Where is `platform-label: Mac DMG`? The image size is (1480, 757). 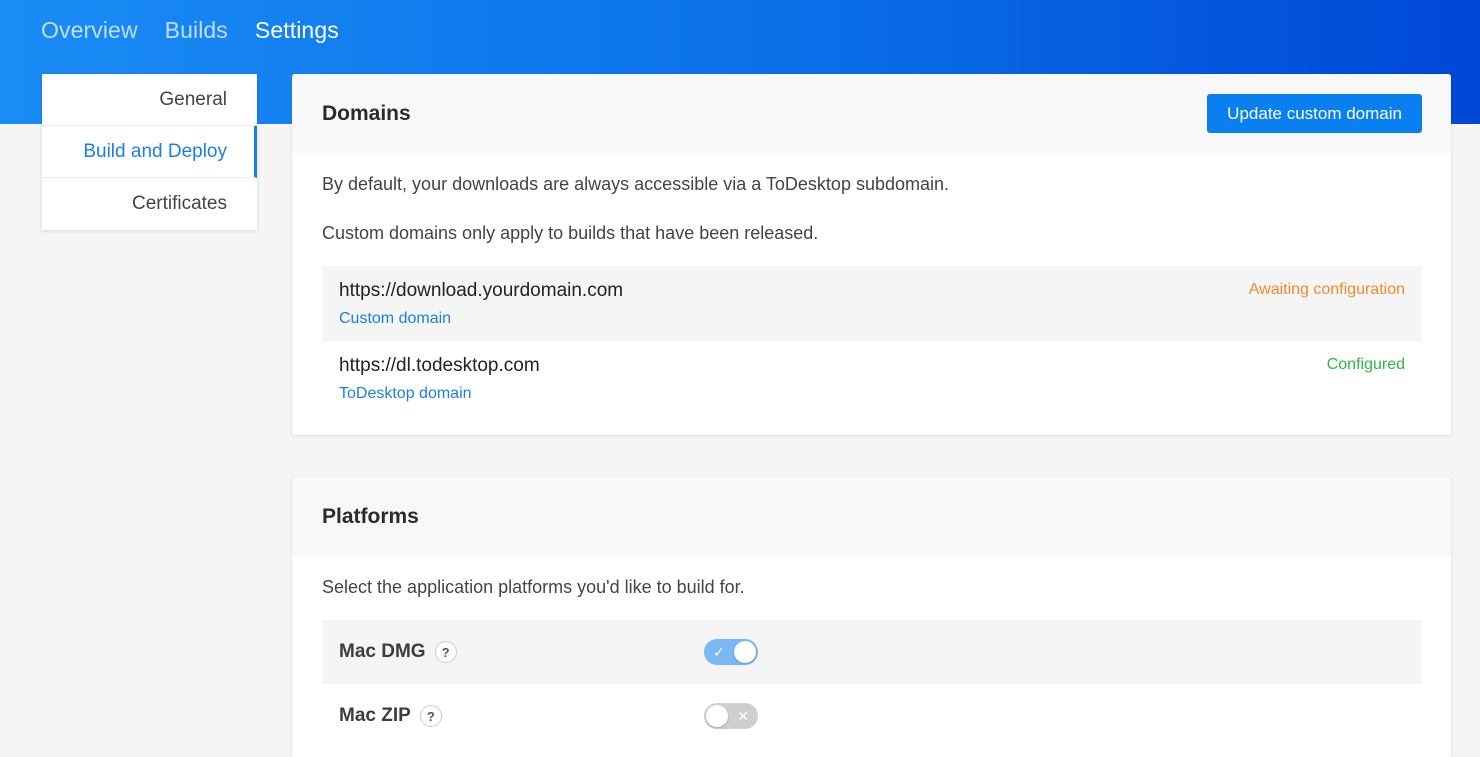
platform-label: Mac DMG is located at coordinates (382, 651).